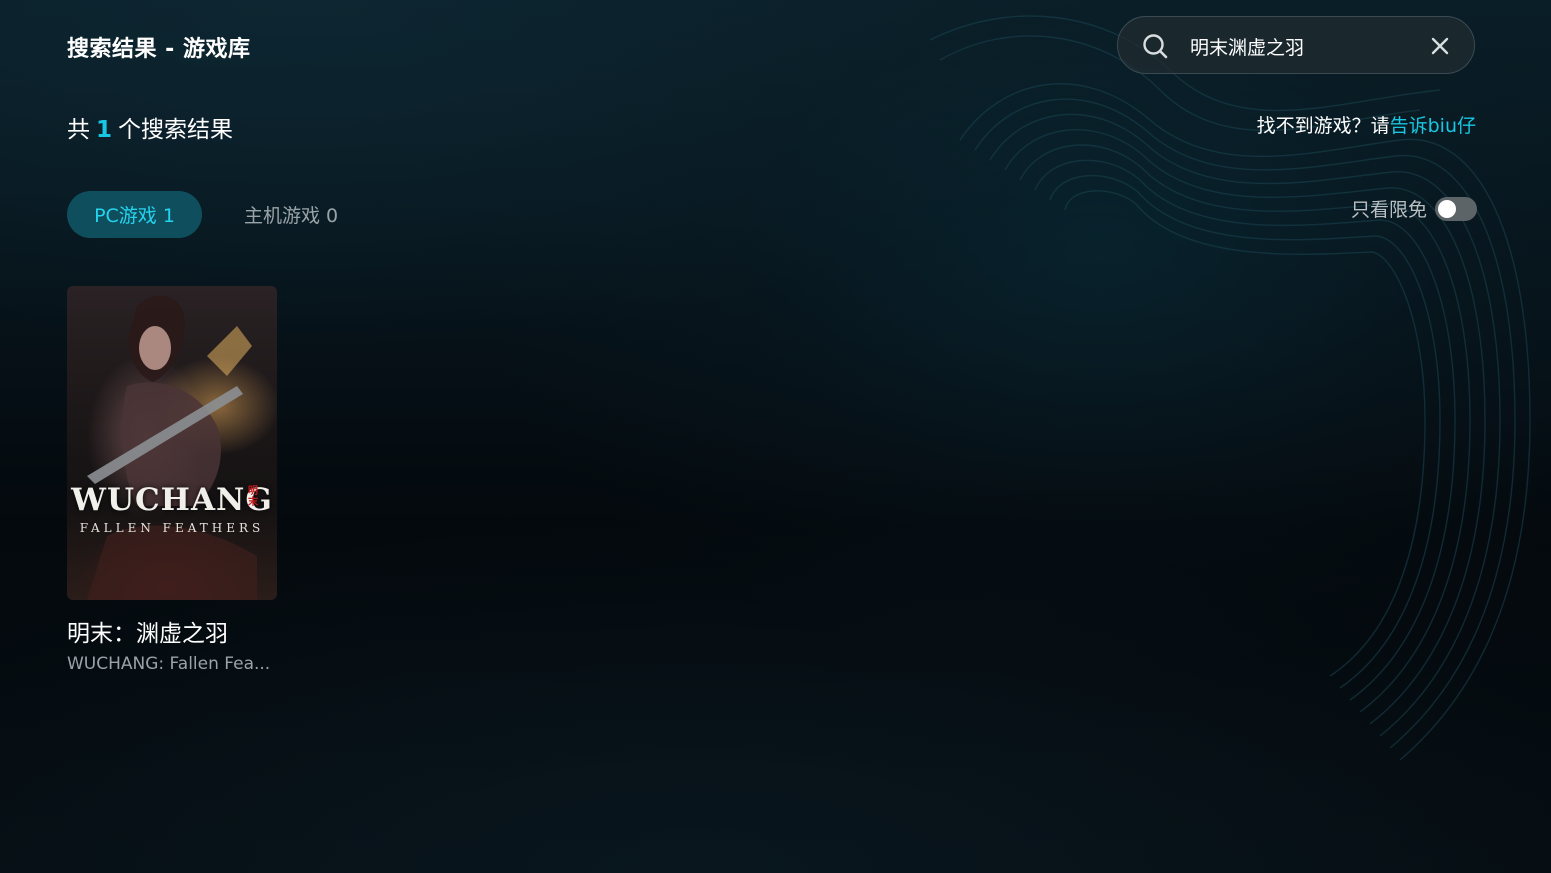  Describe the element at coordinates (172, 500) in the screenshot. I see `cover-logo: WUCHANG` at that location.